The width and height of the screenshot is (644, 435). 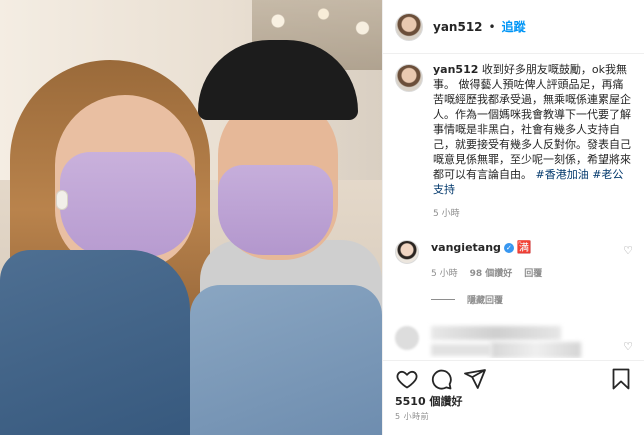 I want to click on post-timestamp: 5 小時前, so click(x=412, y=416).